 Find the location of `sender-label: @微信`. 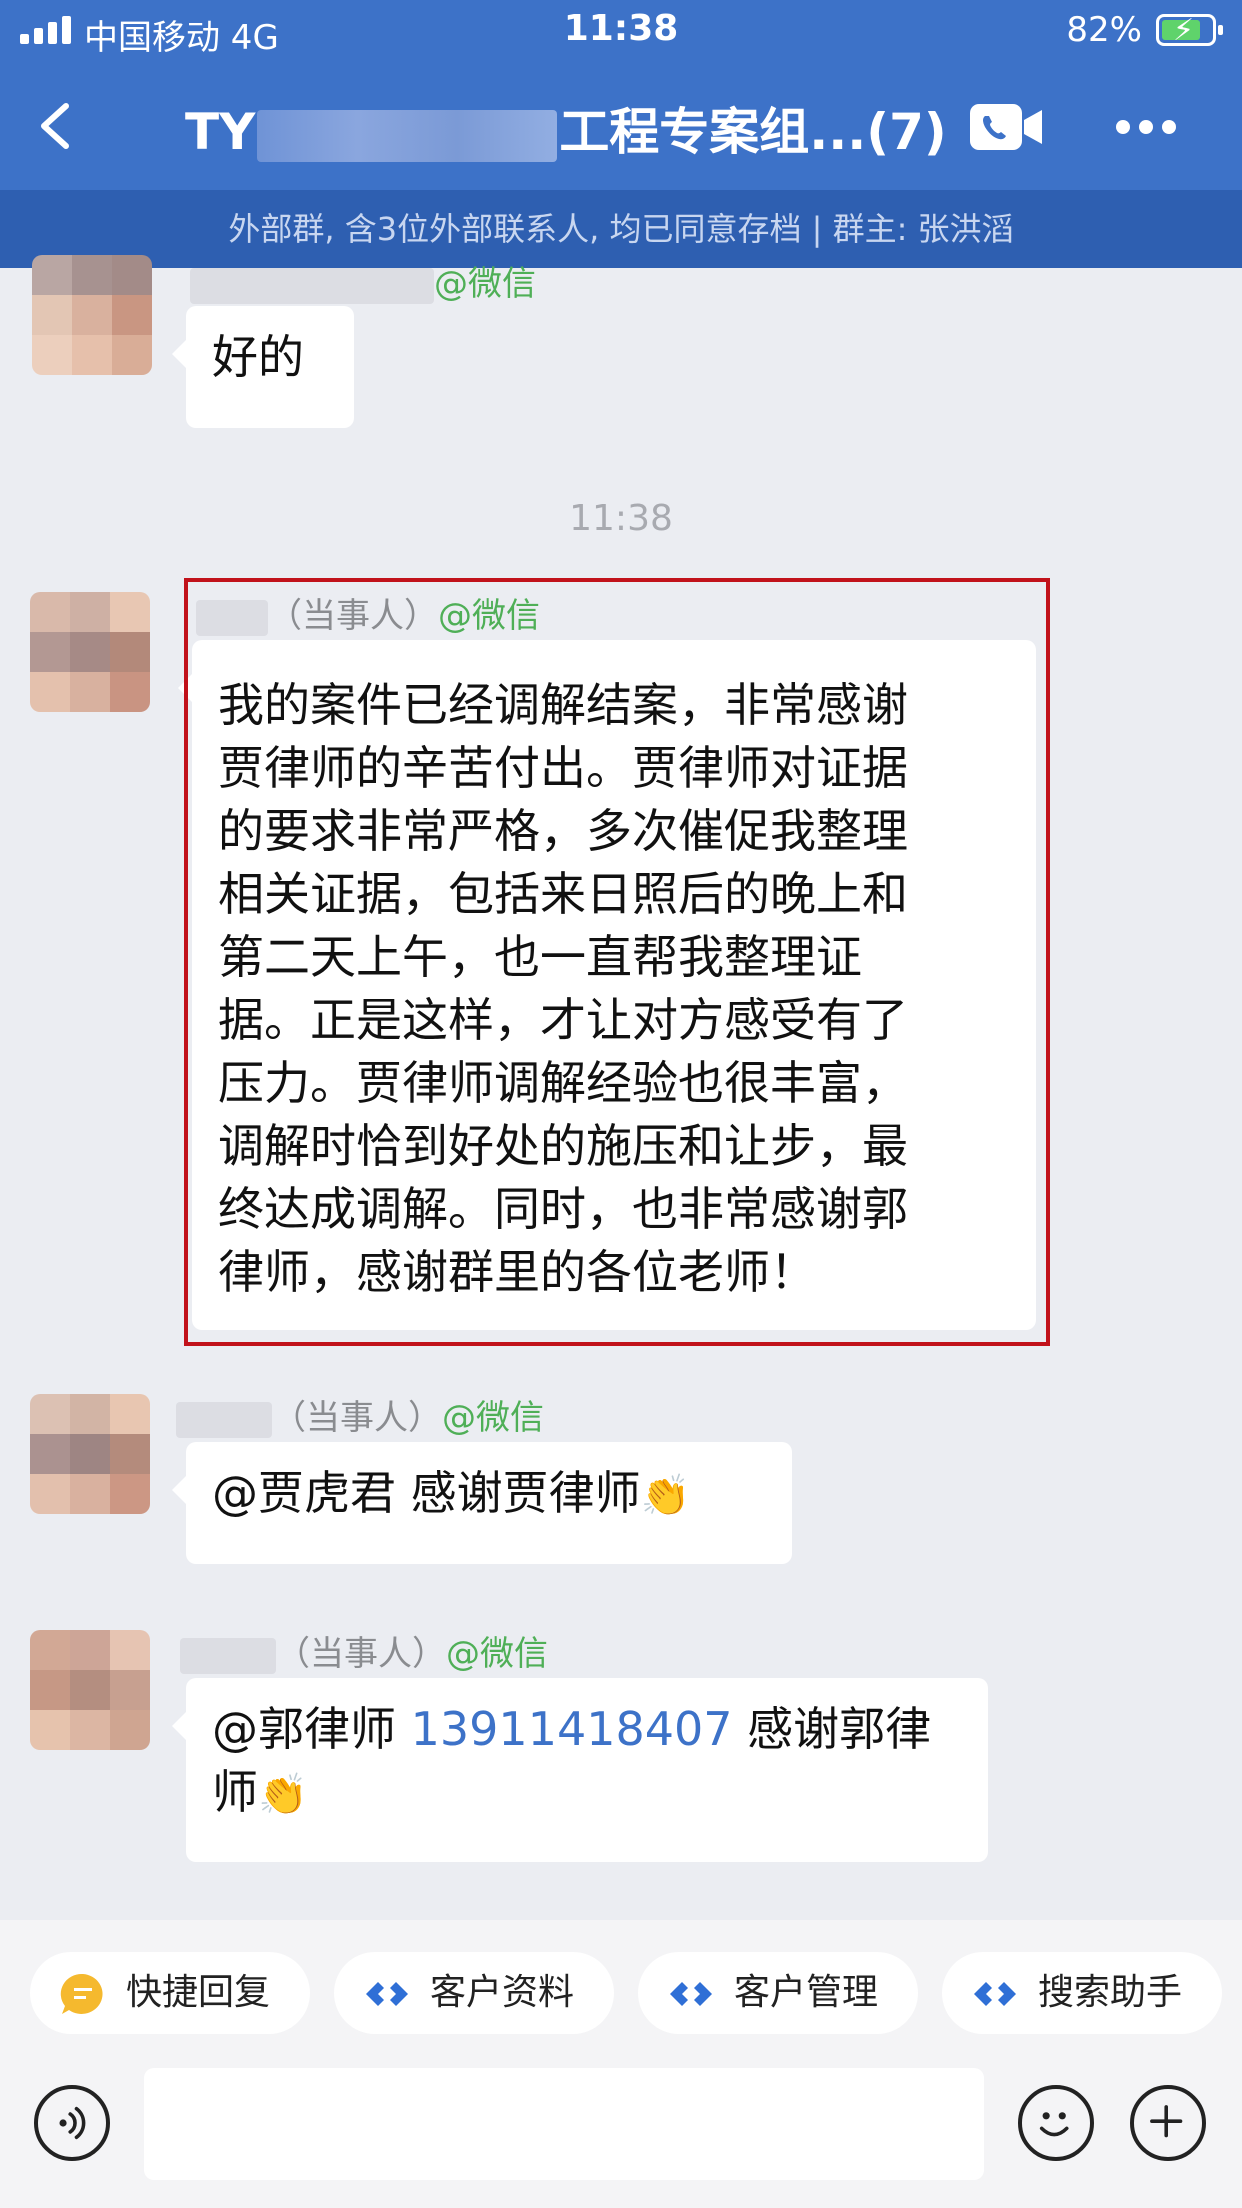

sender-label: @微信 is located at coordinates (363, 280).